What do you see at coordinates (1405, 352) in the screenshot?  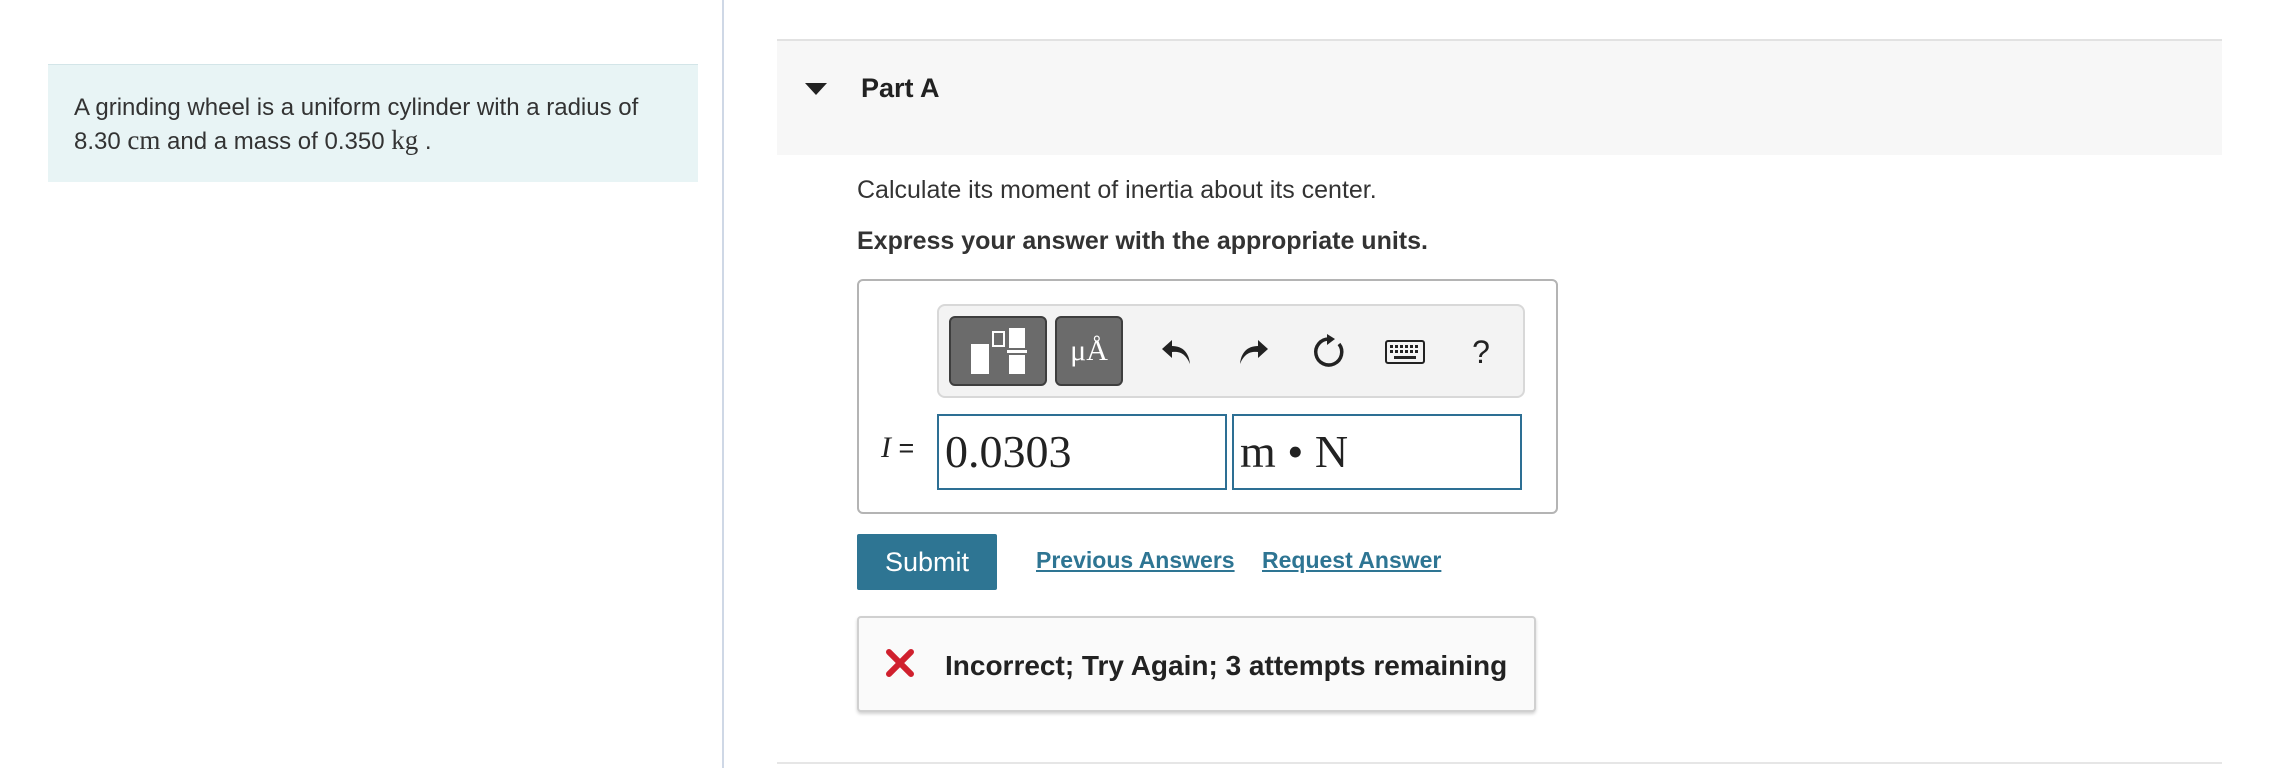 I see `keyboard-icon` at bounding box center [1405, 352].